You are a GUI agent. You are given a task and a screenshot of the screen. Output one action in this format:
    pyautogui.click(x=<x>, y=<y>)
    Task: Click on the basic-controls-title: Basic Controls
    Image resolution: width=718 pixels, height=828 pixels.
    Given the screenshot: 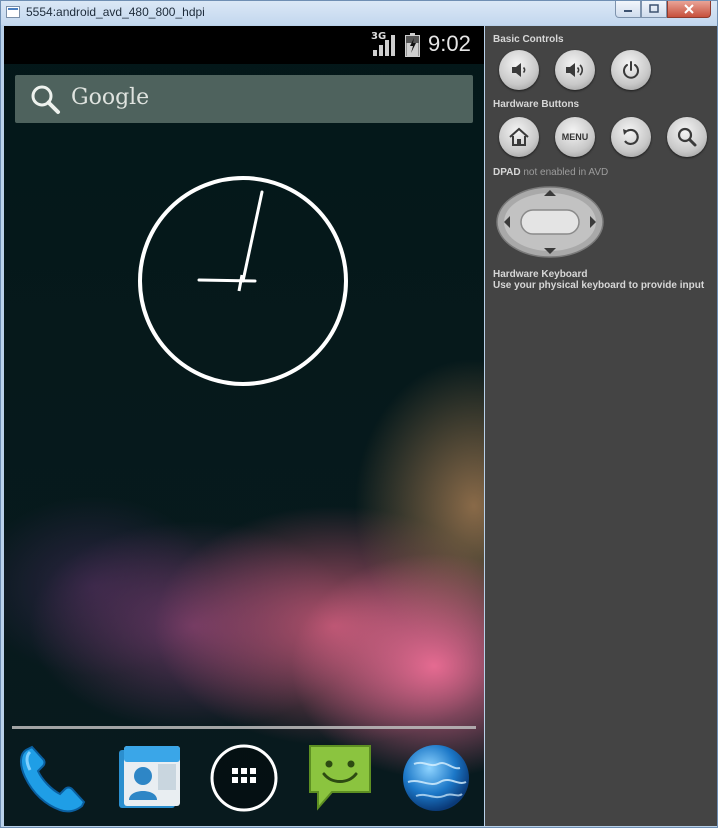 What is the action you would take?
    pyautogui.click(x=528, y=39)
    